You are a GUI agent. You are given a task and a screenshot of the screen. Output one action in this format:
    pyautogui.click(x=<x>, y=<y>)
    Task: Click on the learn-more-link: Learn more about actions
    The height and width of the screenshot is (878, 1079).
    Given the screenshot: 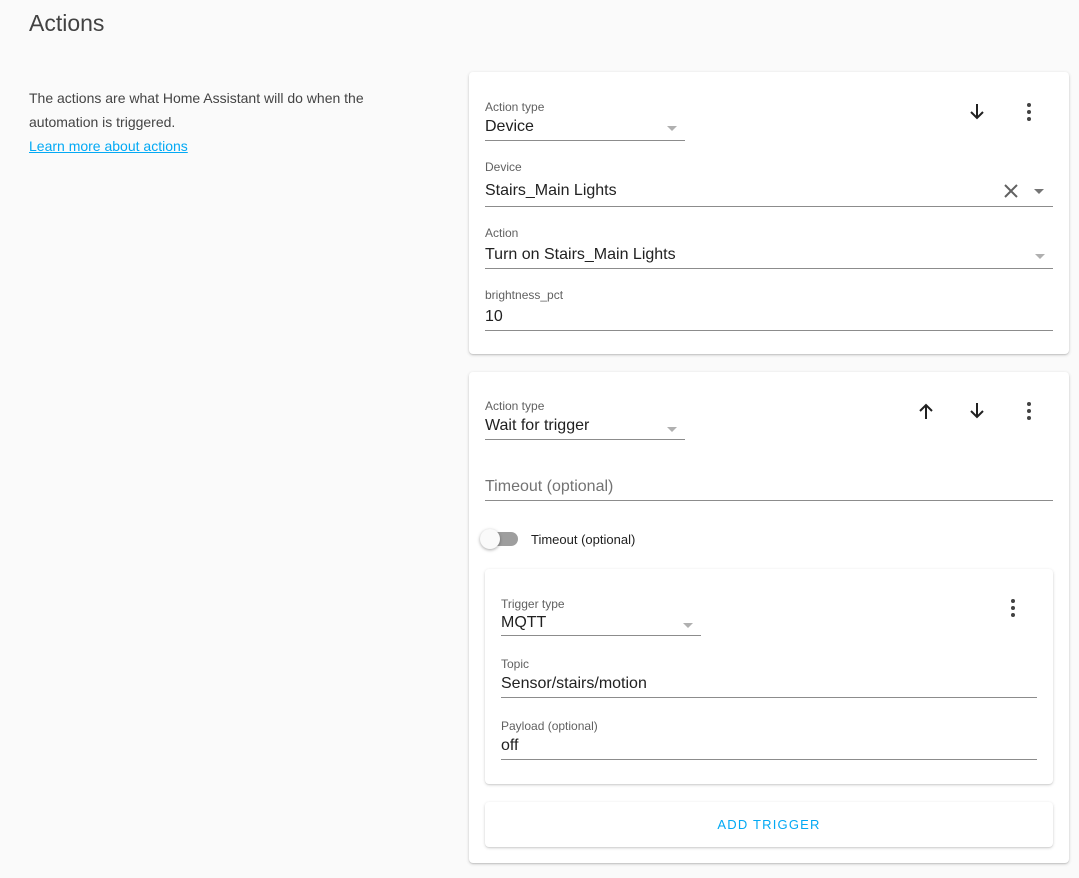 What is the action you would take?
    pyautogui.click(x=108, y=146)
    